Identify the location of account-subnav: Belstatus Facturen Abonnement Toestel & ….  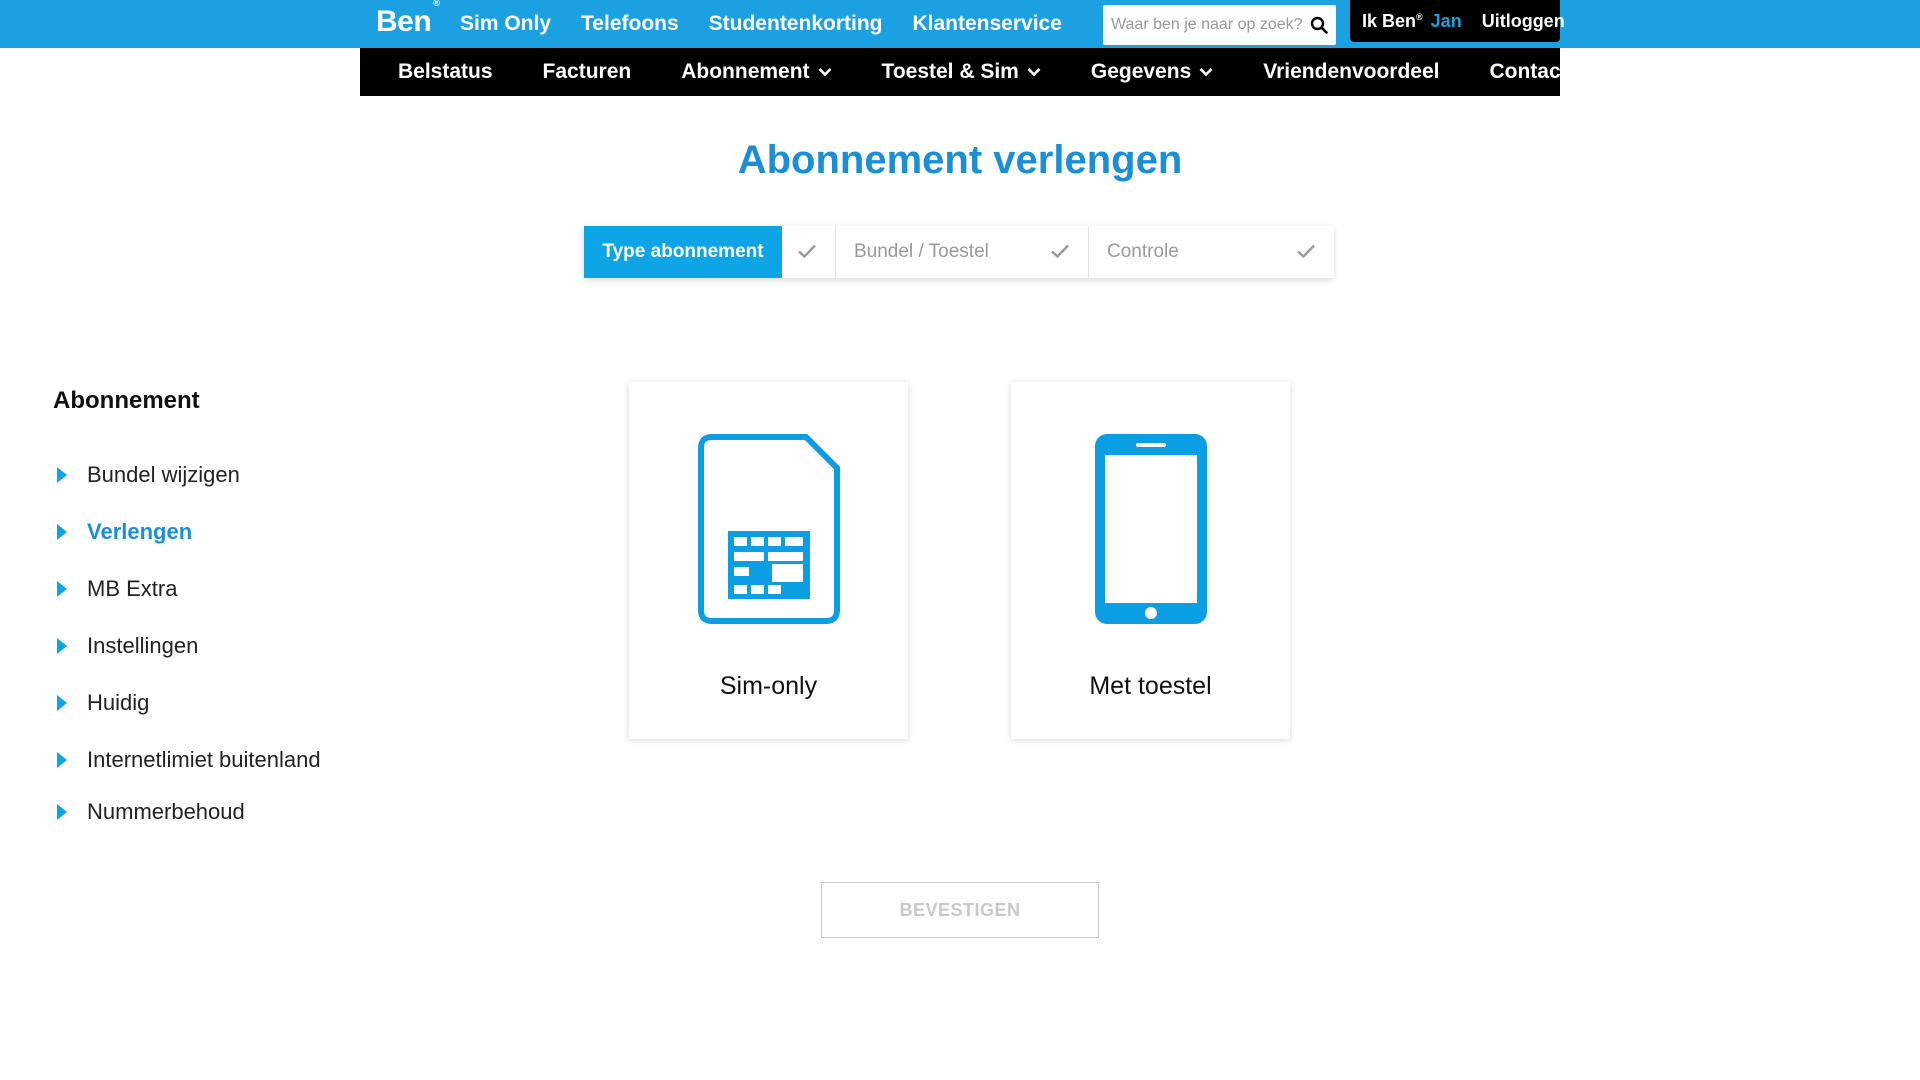
(964, 72).